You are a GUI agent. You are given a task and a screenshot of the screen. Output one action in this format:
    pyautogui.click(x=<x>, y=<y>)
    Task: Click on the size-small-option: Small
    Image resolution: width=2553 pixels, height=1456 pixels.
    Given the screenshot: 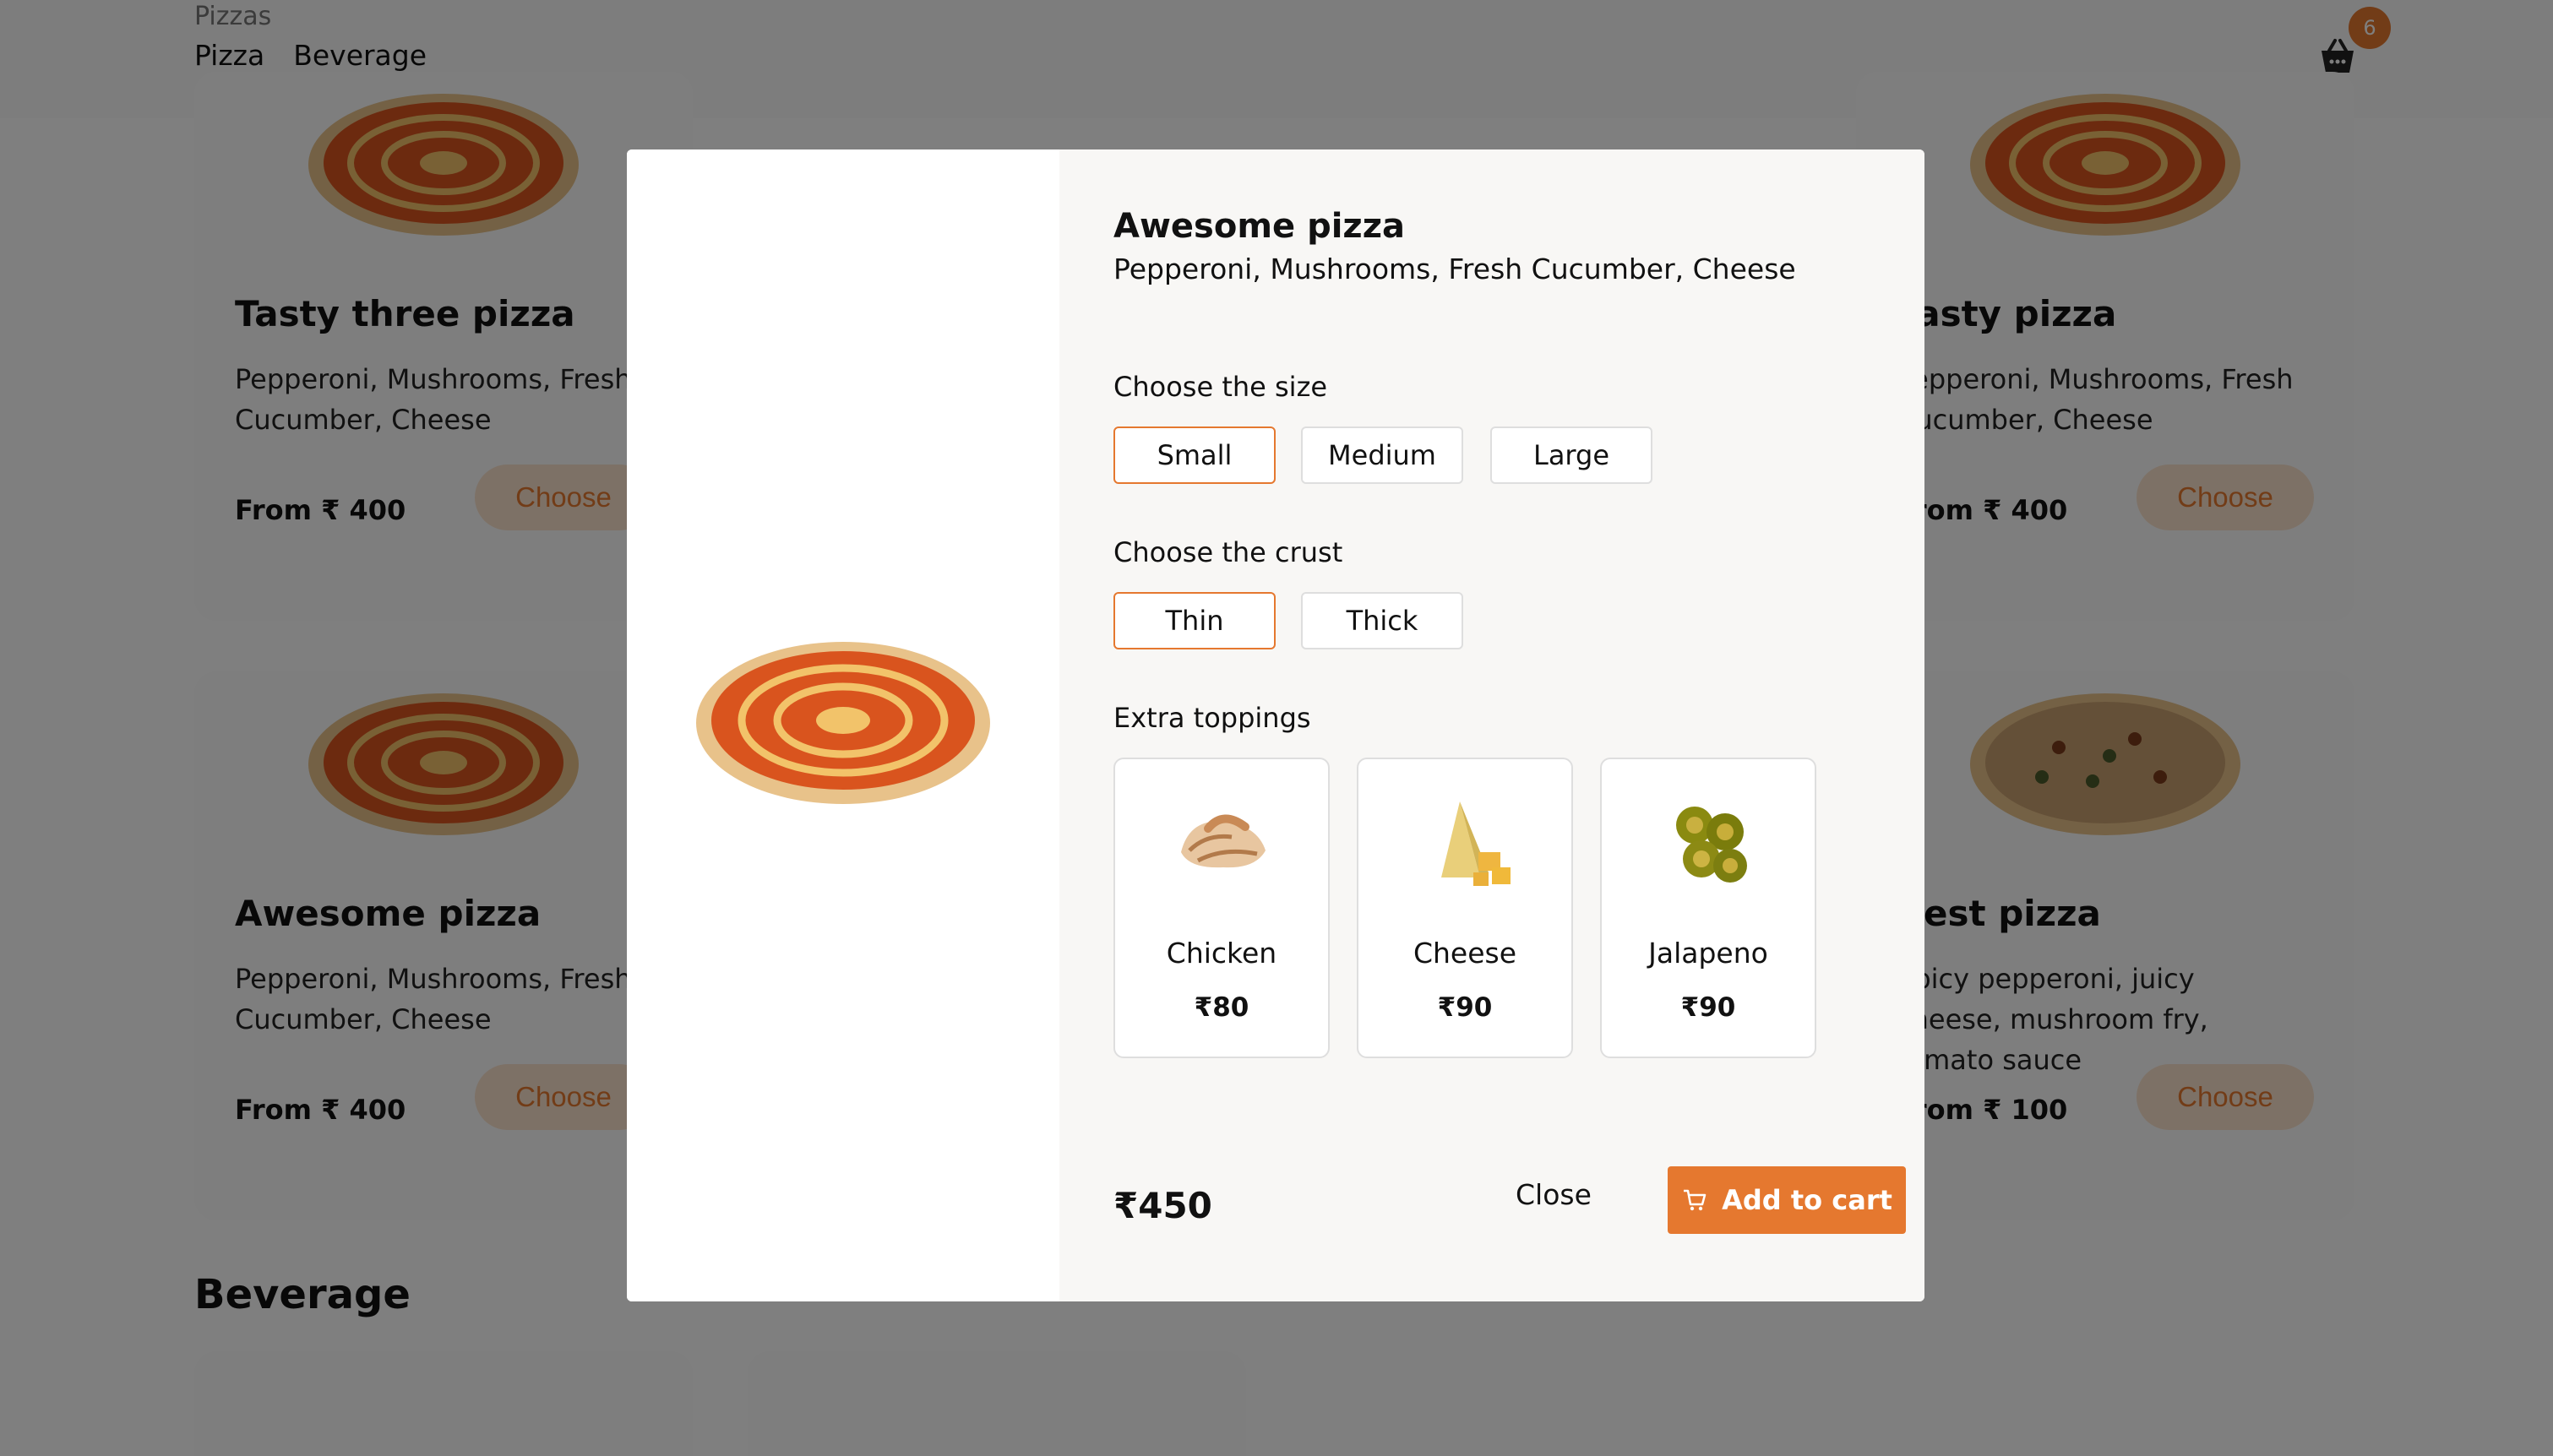 What is the action you would take?
    pyautogui.click(x=1194, y=455)
    